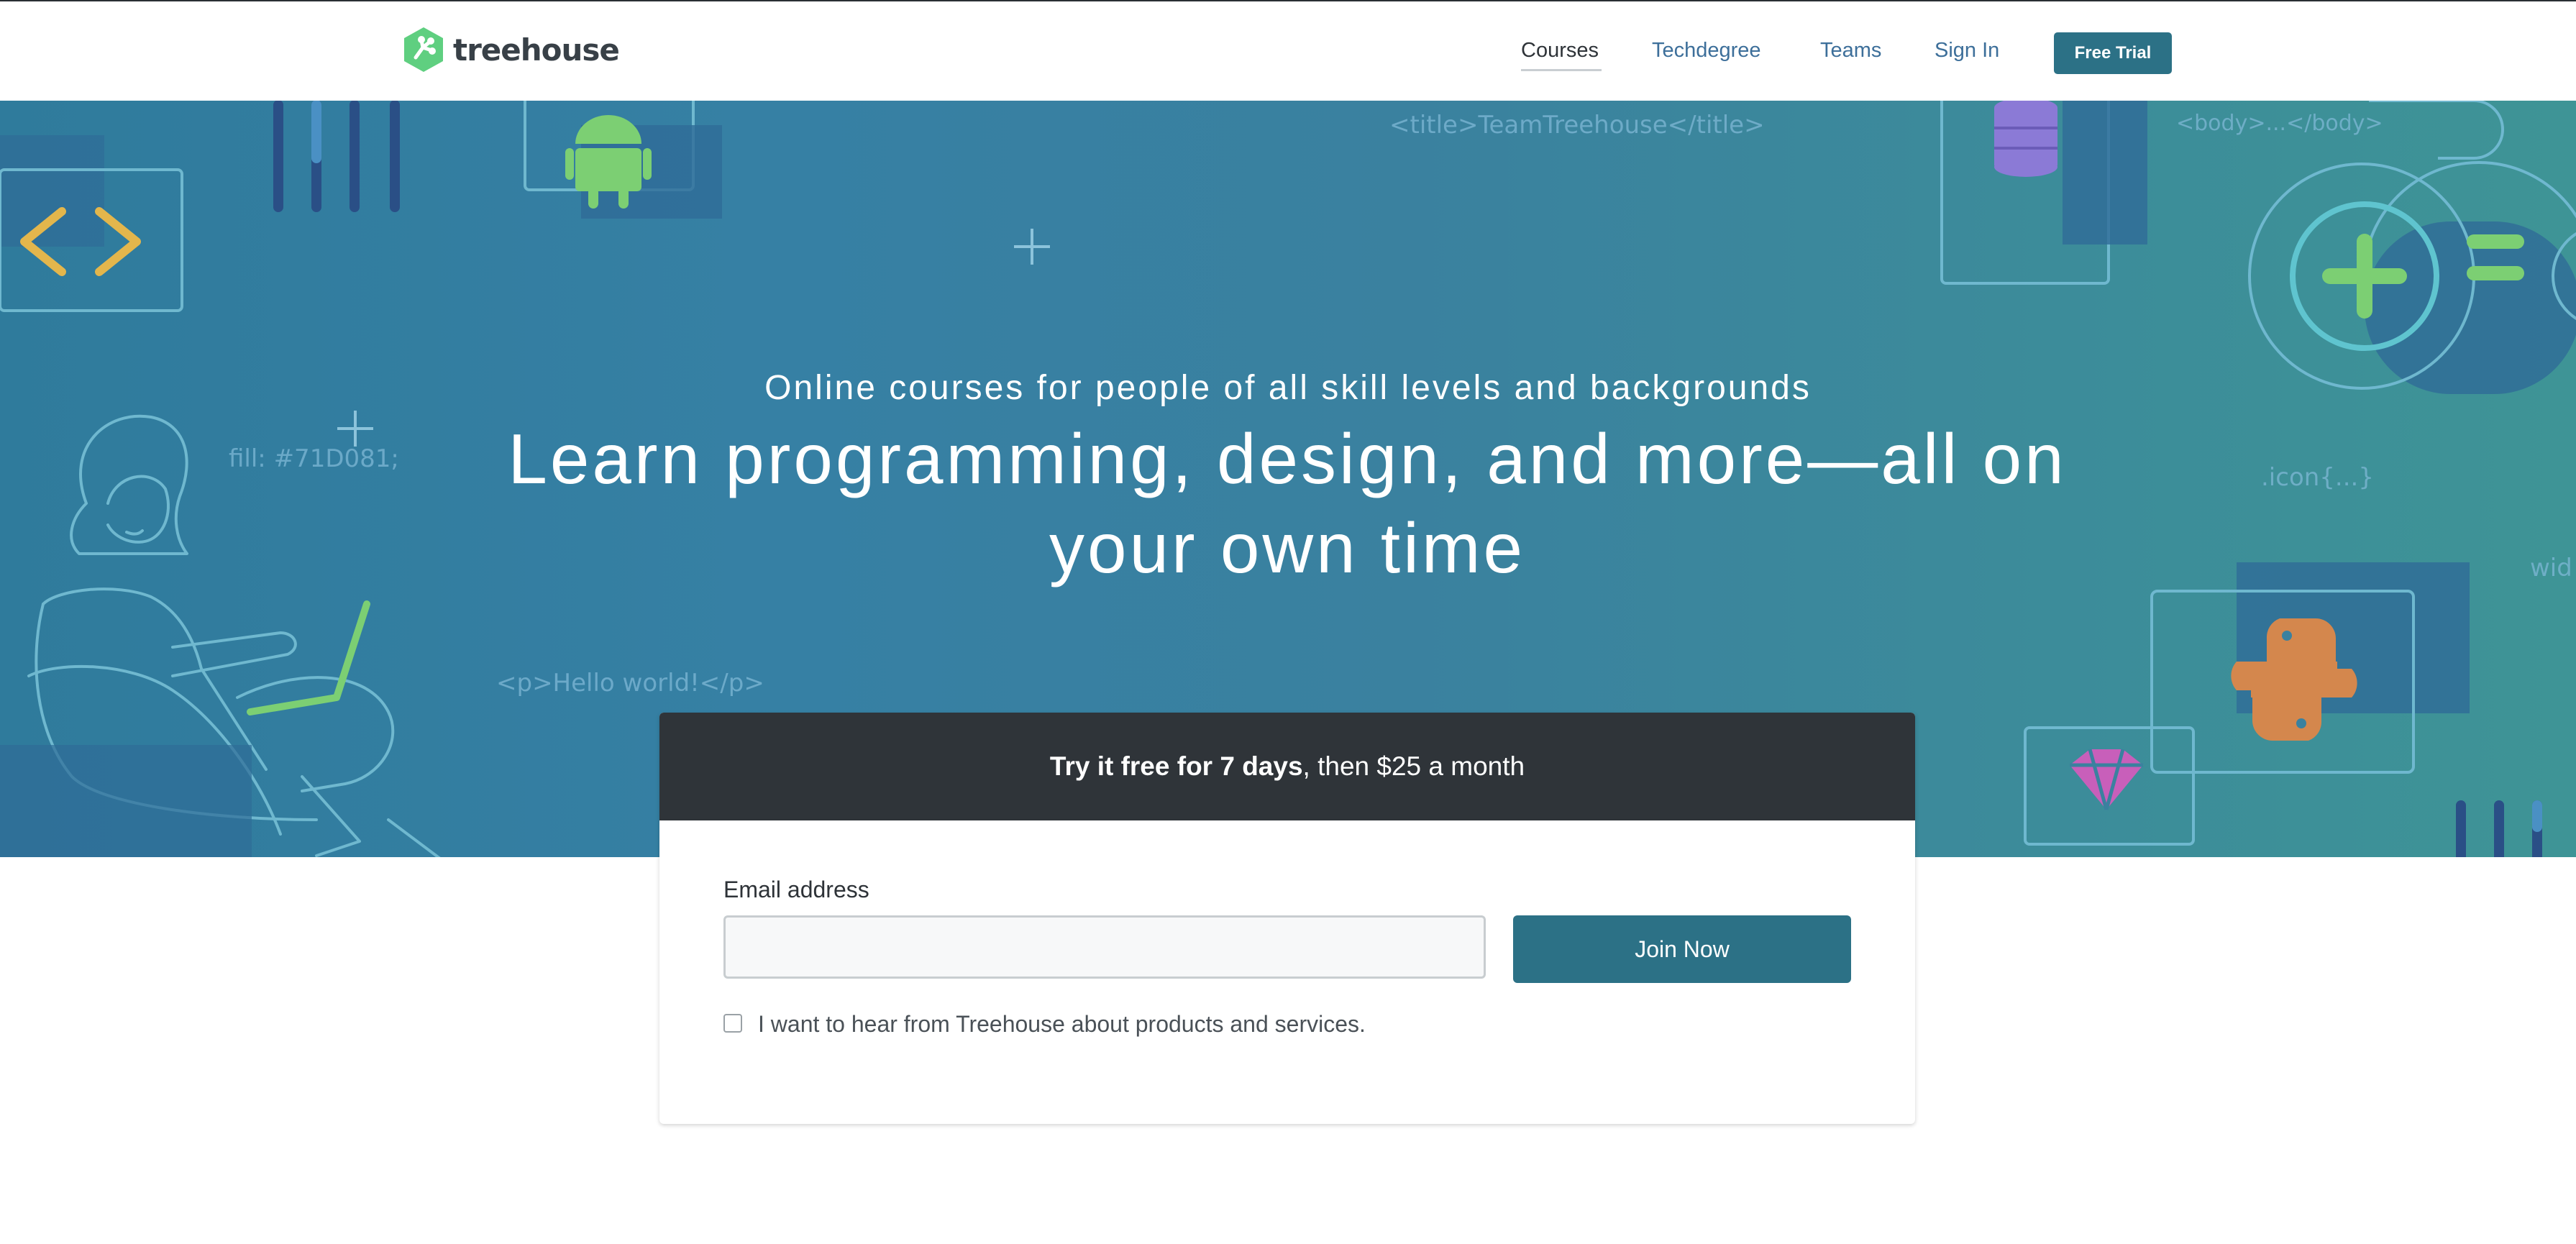 This screenshot has height=1244, width=2576. Describe the element at coordinates (630, 683) in the screenshot. I see `decor-hello-world: <p>Hello world!</p>` at that location.